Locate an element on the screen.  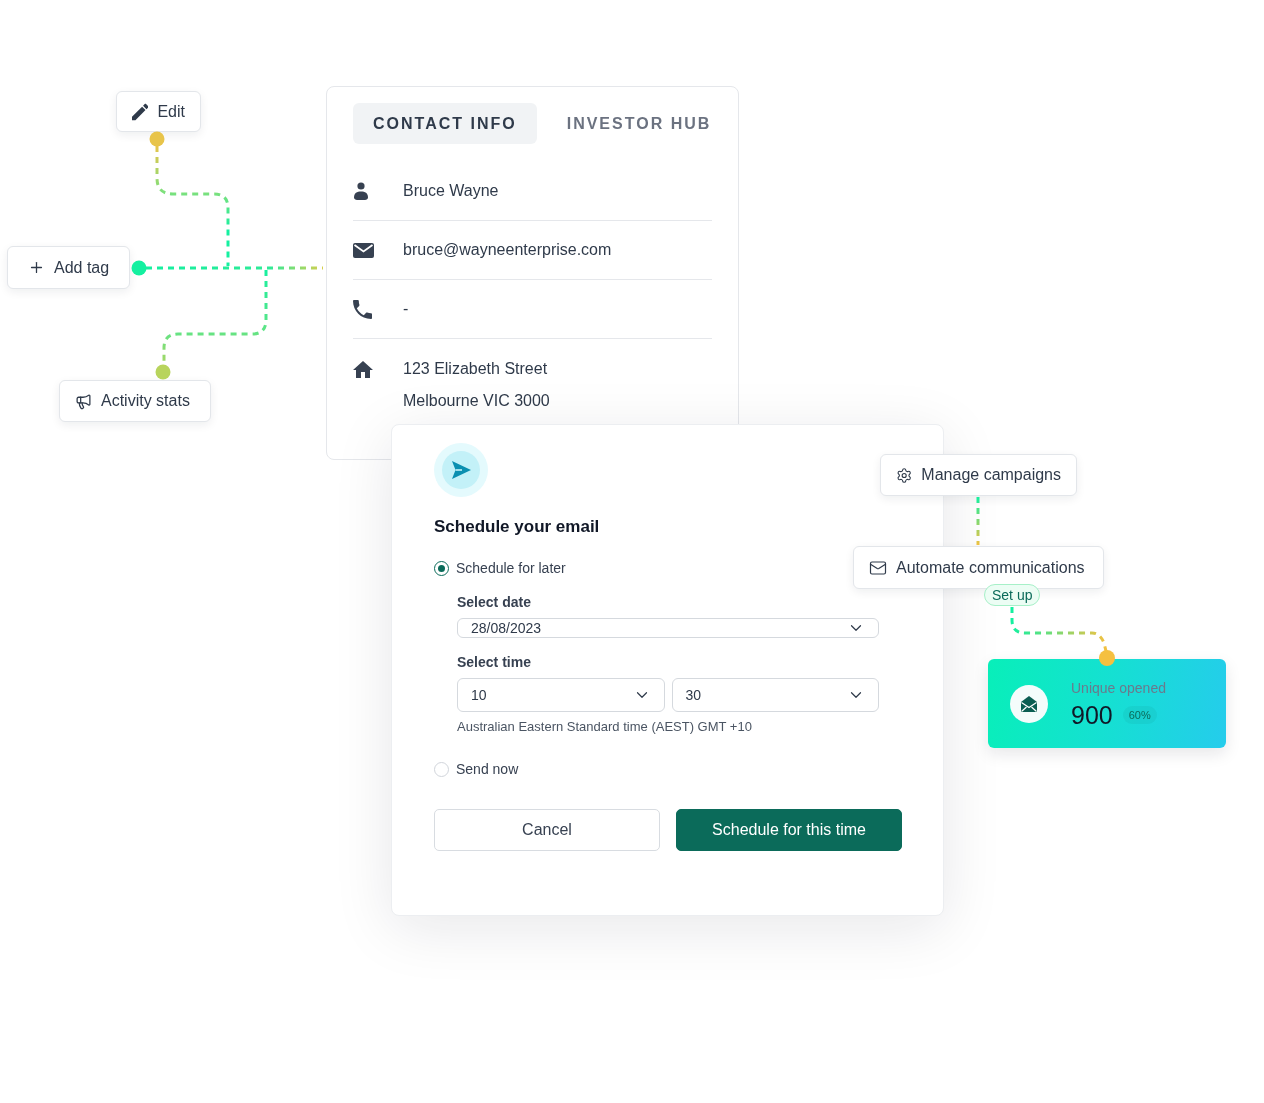
mail-icon is located at coordinates (878, 567).